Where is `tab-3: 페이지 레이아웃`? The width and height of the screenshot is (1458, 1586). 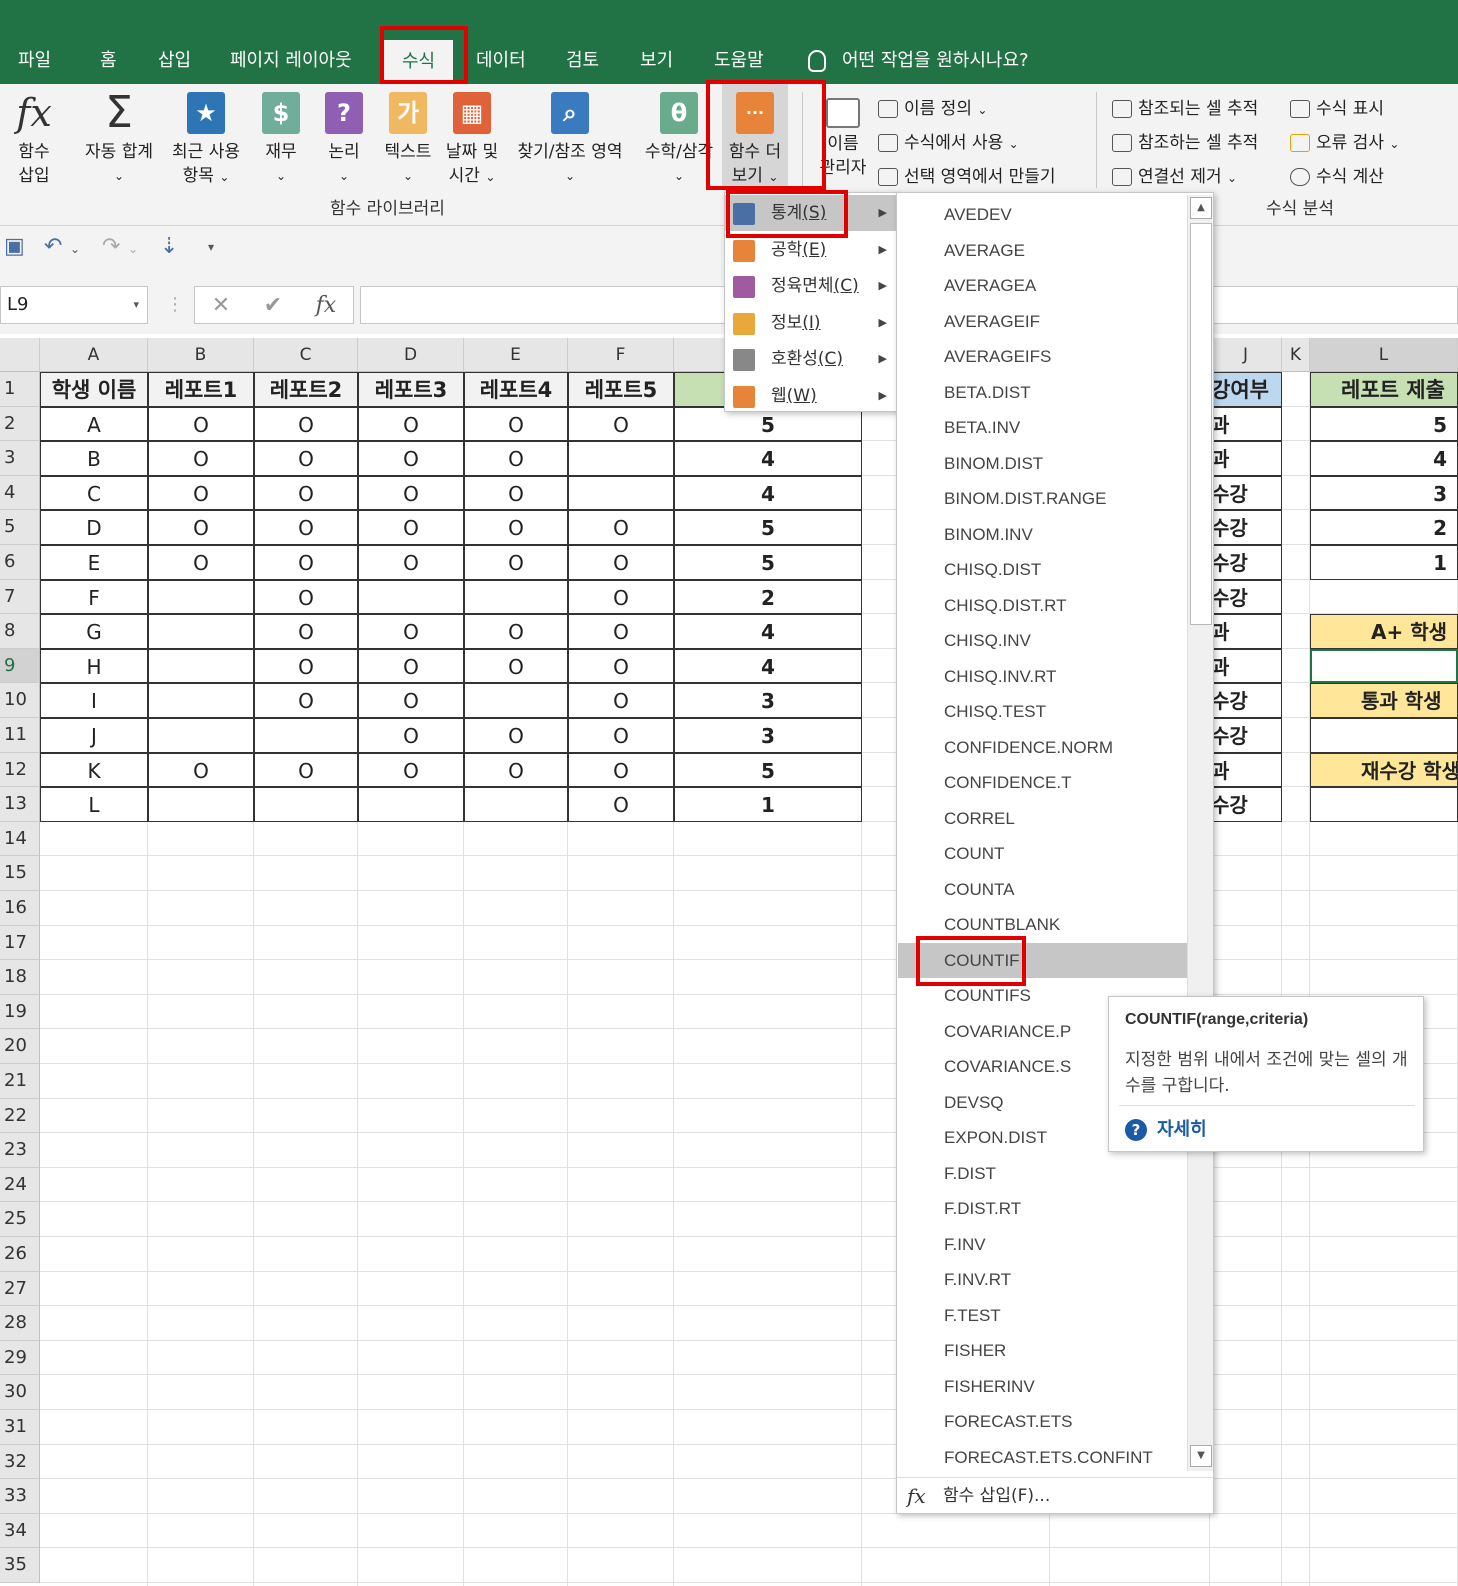
tab-3: 페이지 레이아웃 is located at coordinates (291, 61).